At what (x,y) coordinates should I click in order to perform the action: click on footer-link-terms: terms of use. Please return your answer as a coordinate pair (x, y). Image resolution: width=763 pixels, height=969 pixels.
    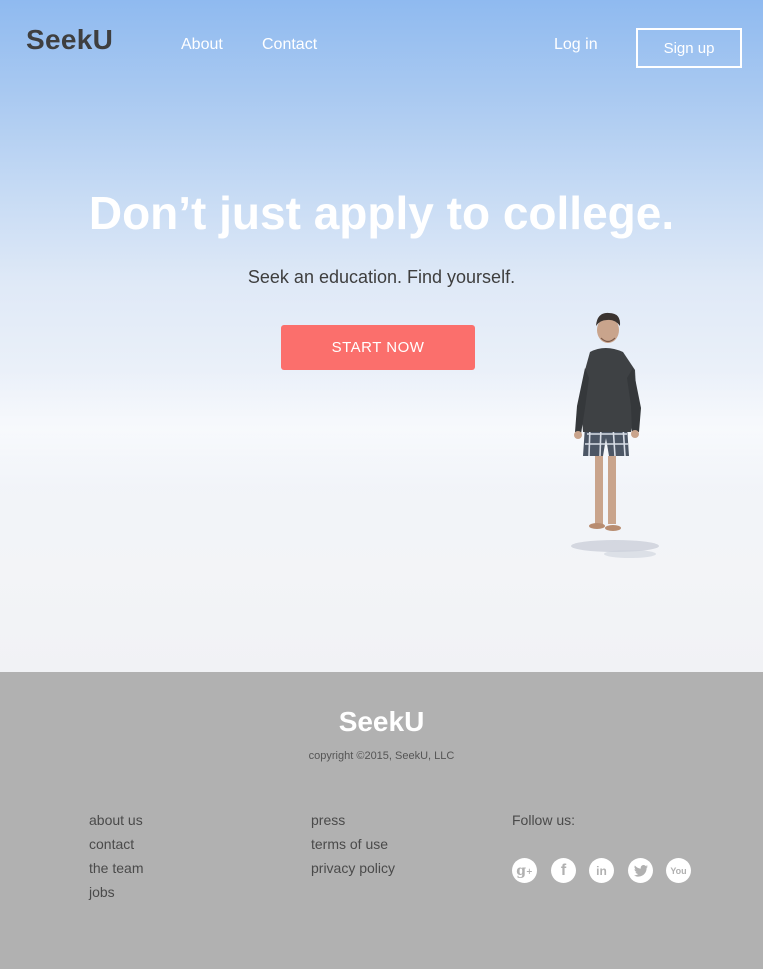
    Looking at the image, I should click on (353, 844).